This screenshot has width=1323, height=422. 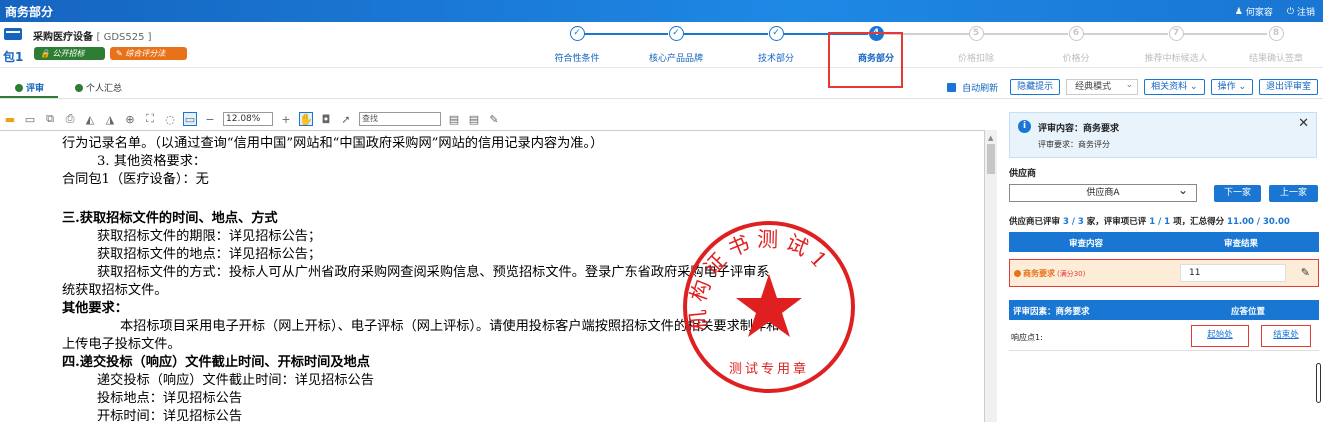 I want to click on tag-scoring-label: 综合评分法, so click(x=145, y=53).